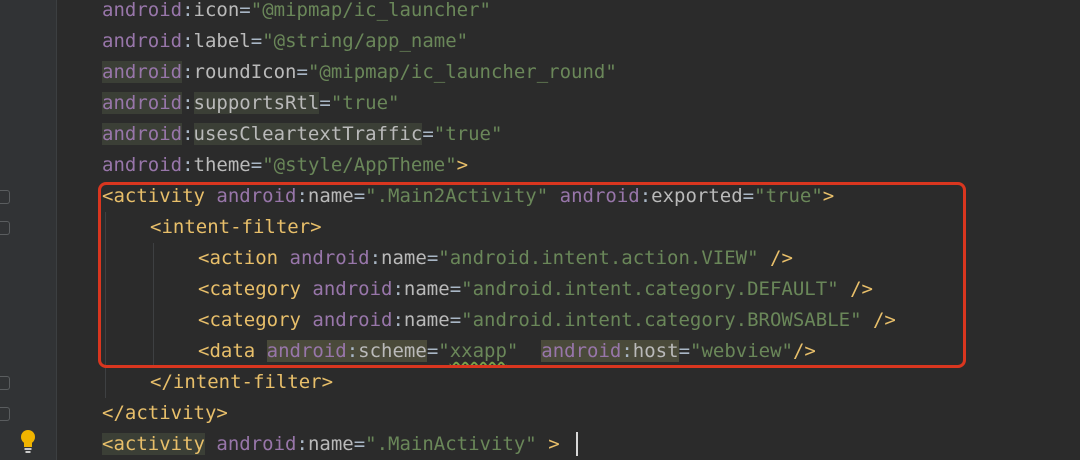  Describe the element at coordinates (577, 444) in the screenshot. I see `text-caret` at that location.